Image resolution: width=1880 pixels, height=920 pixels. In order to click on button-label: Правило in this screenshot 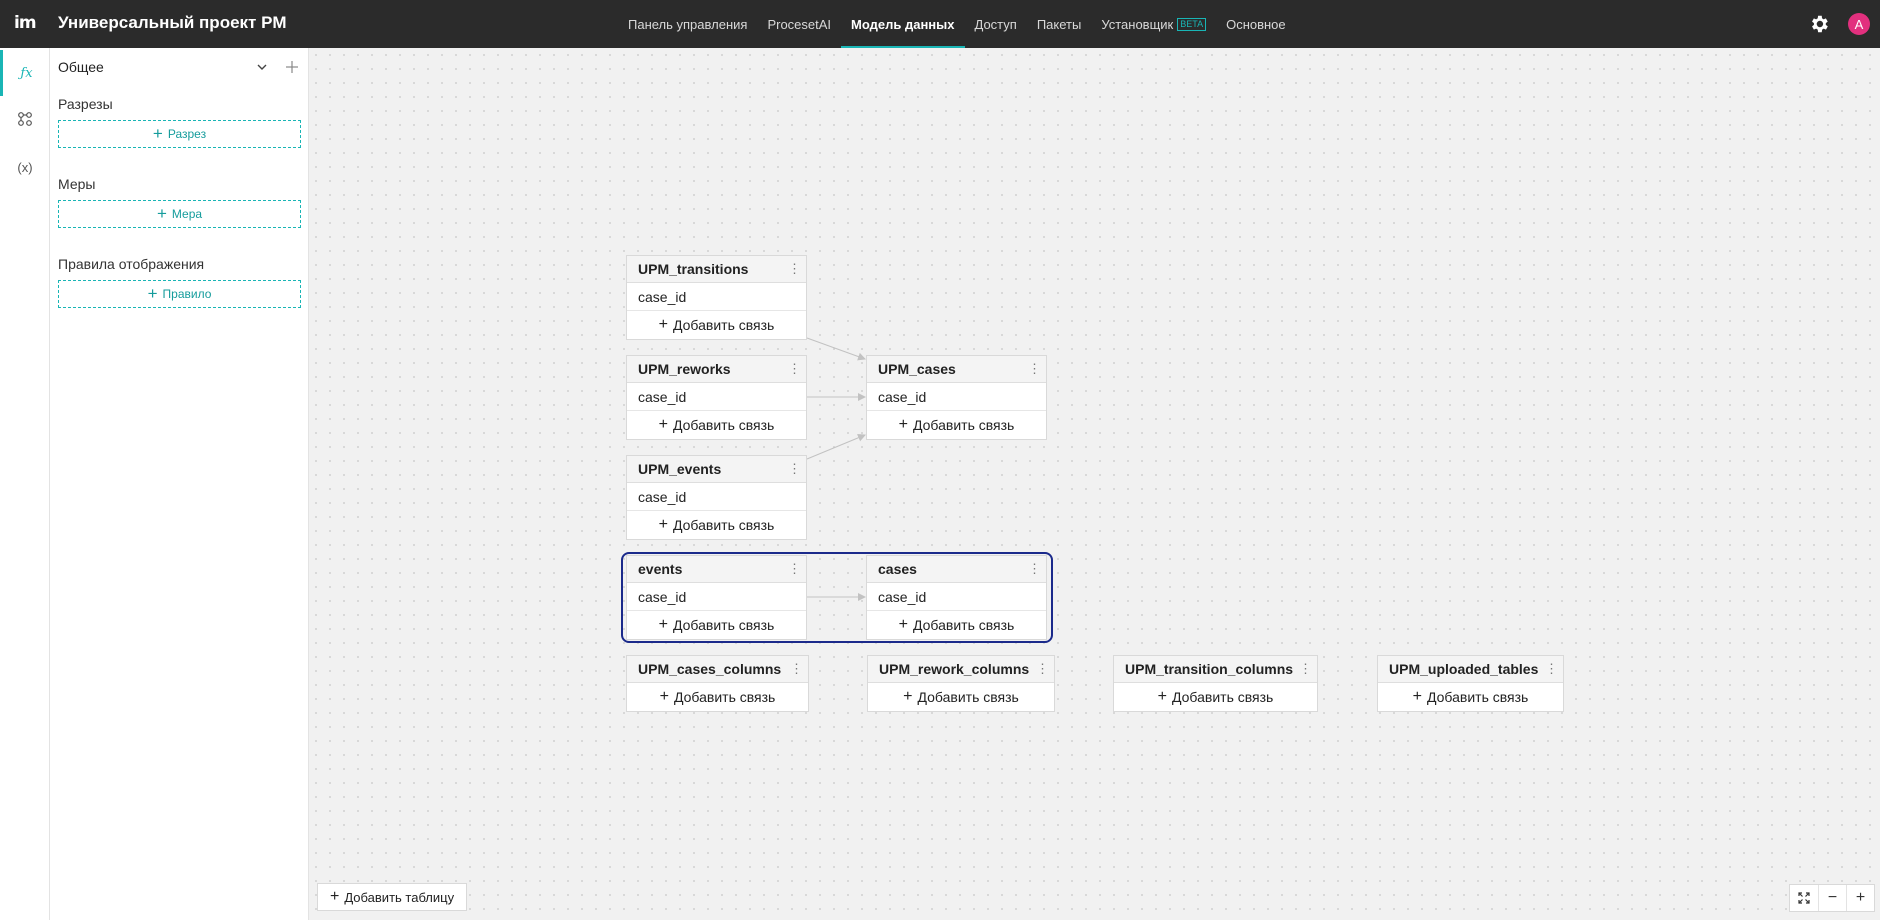, I will do `click(187, 294)`.